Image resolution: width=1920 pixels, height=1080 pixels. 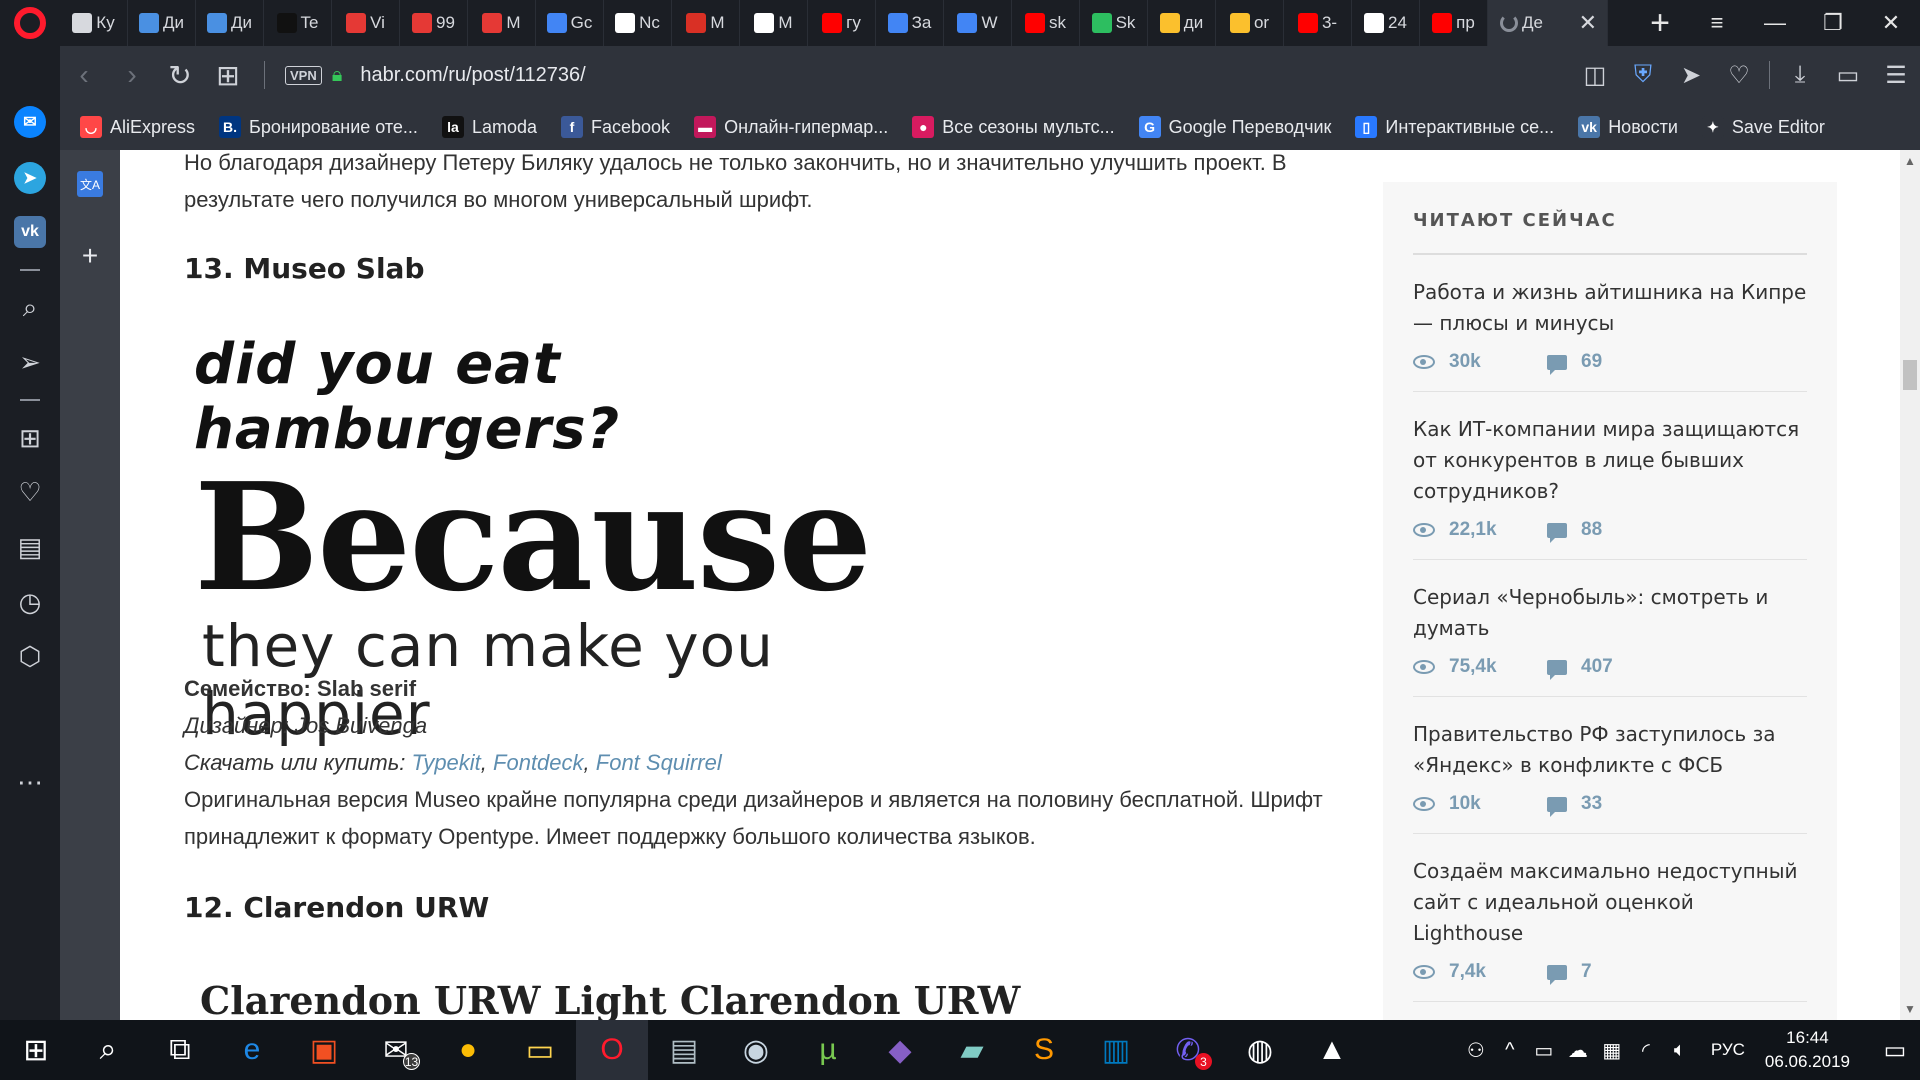 What do you see at coordinates (1544, 1050) in the screenshot?
I see `battery-tray-icon: ▭` at bounding box center [1544, 1050].